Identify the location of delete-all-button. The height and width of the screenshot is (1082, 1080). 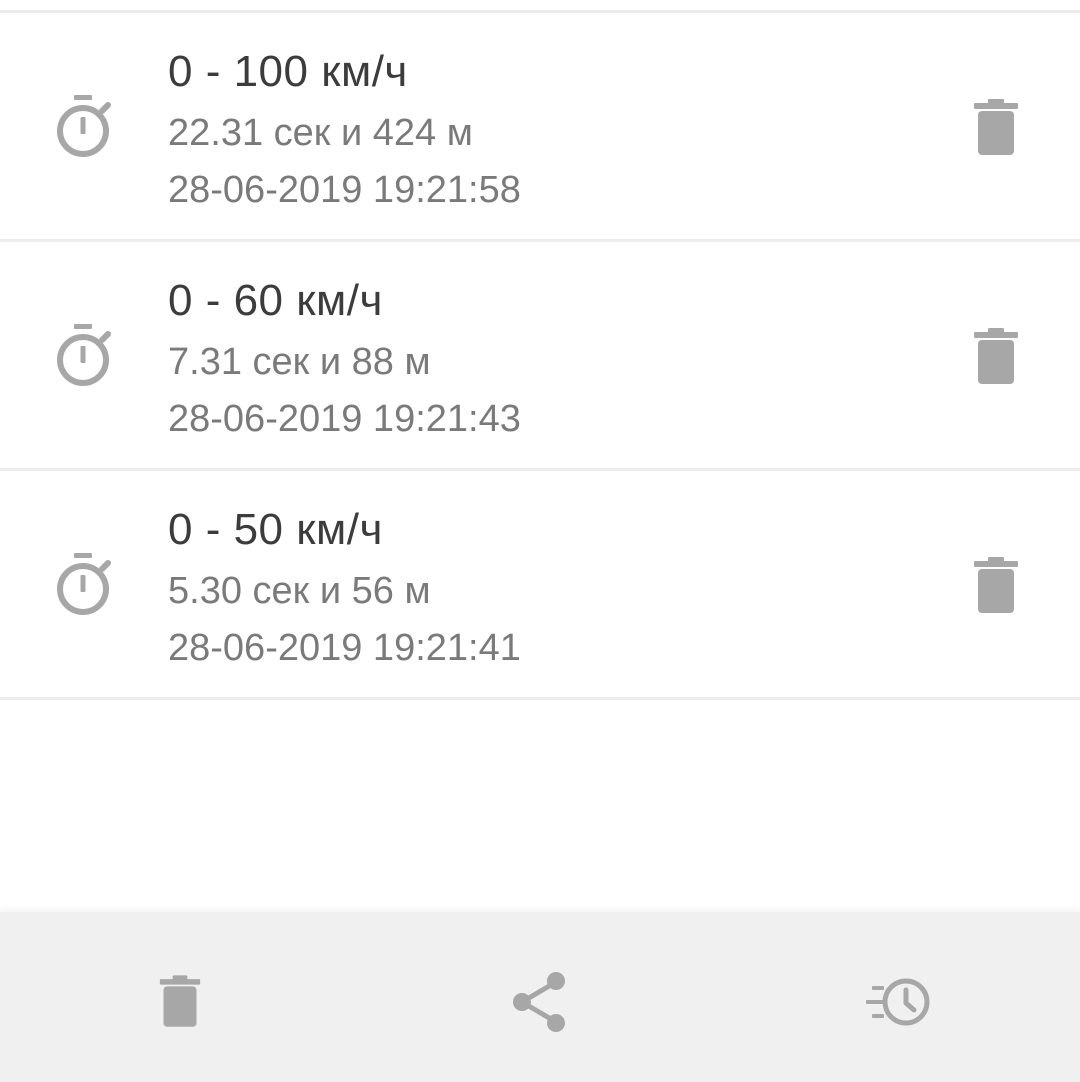
(180, 1002).